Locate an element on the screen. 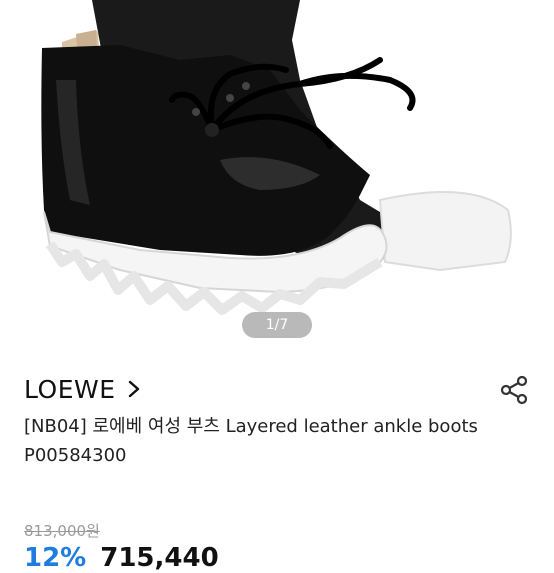 The image size is (554, 573). discount-rate: 12% is located at coordinates (55, 558).